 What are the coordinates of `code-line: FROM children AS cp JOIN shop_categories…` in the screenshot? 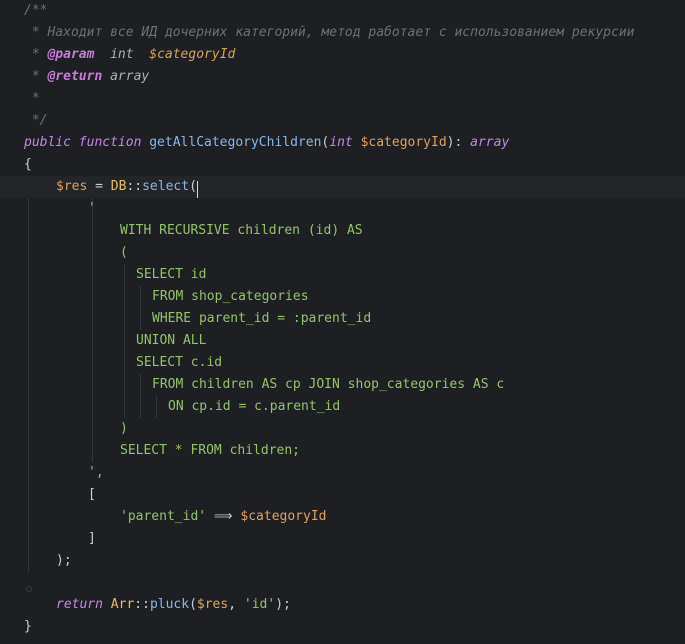 It's located at (342, 385).